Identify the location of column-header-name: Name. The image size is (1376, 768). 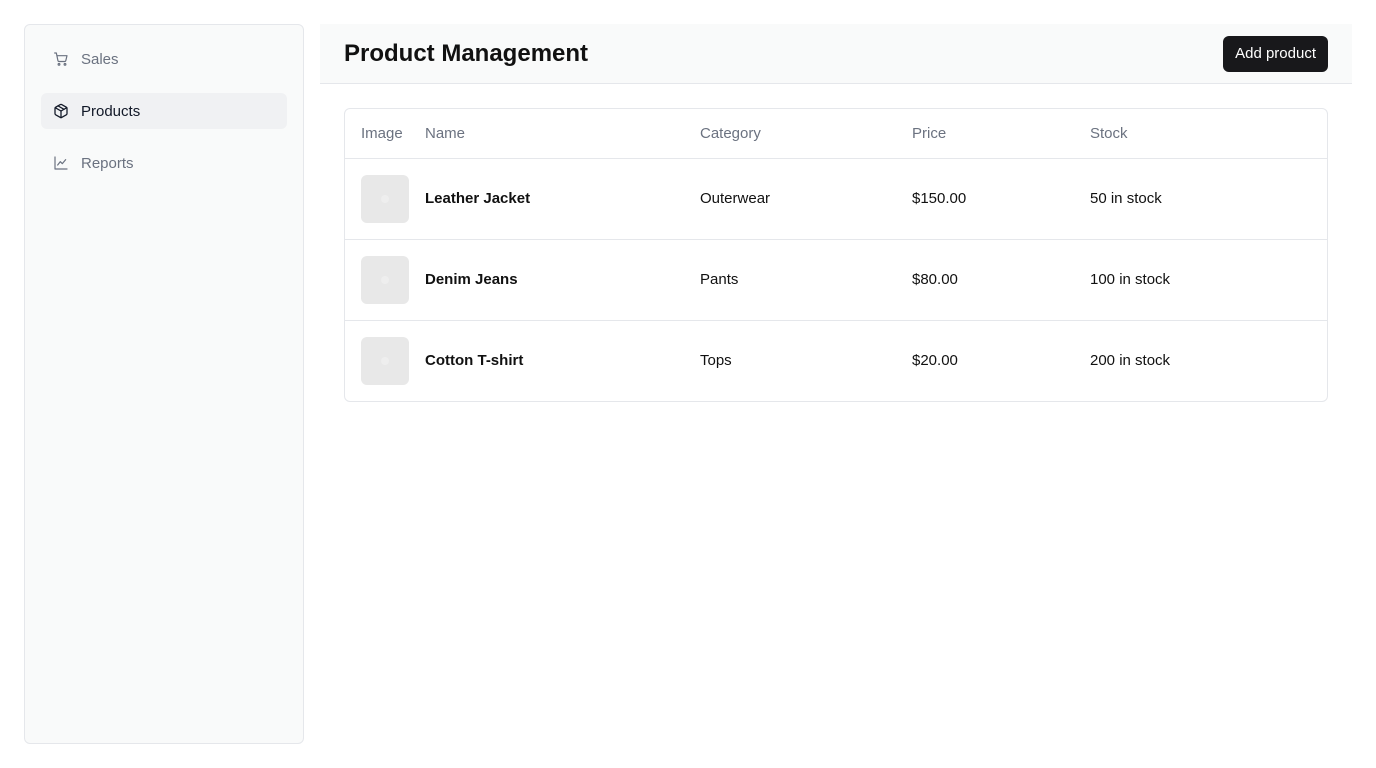
(562, 134).